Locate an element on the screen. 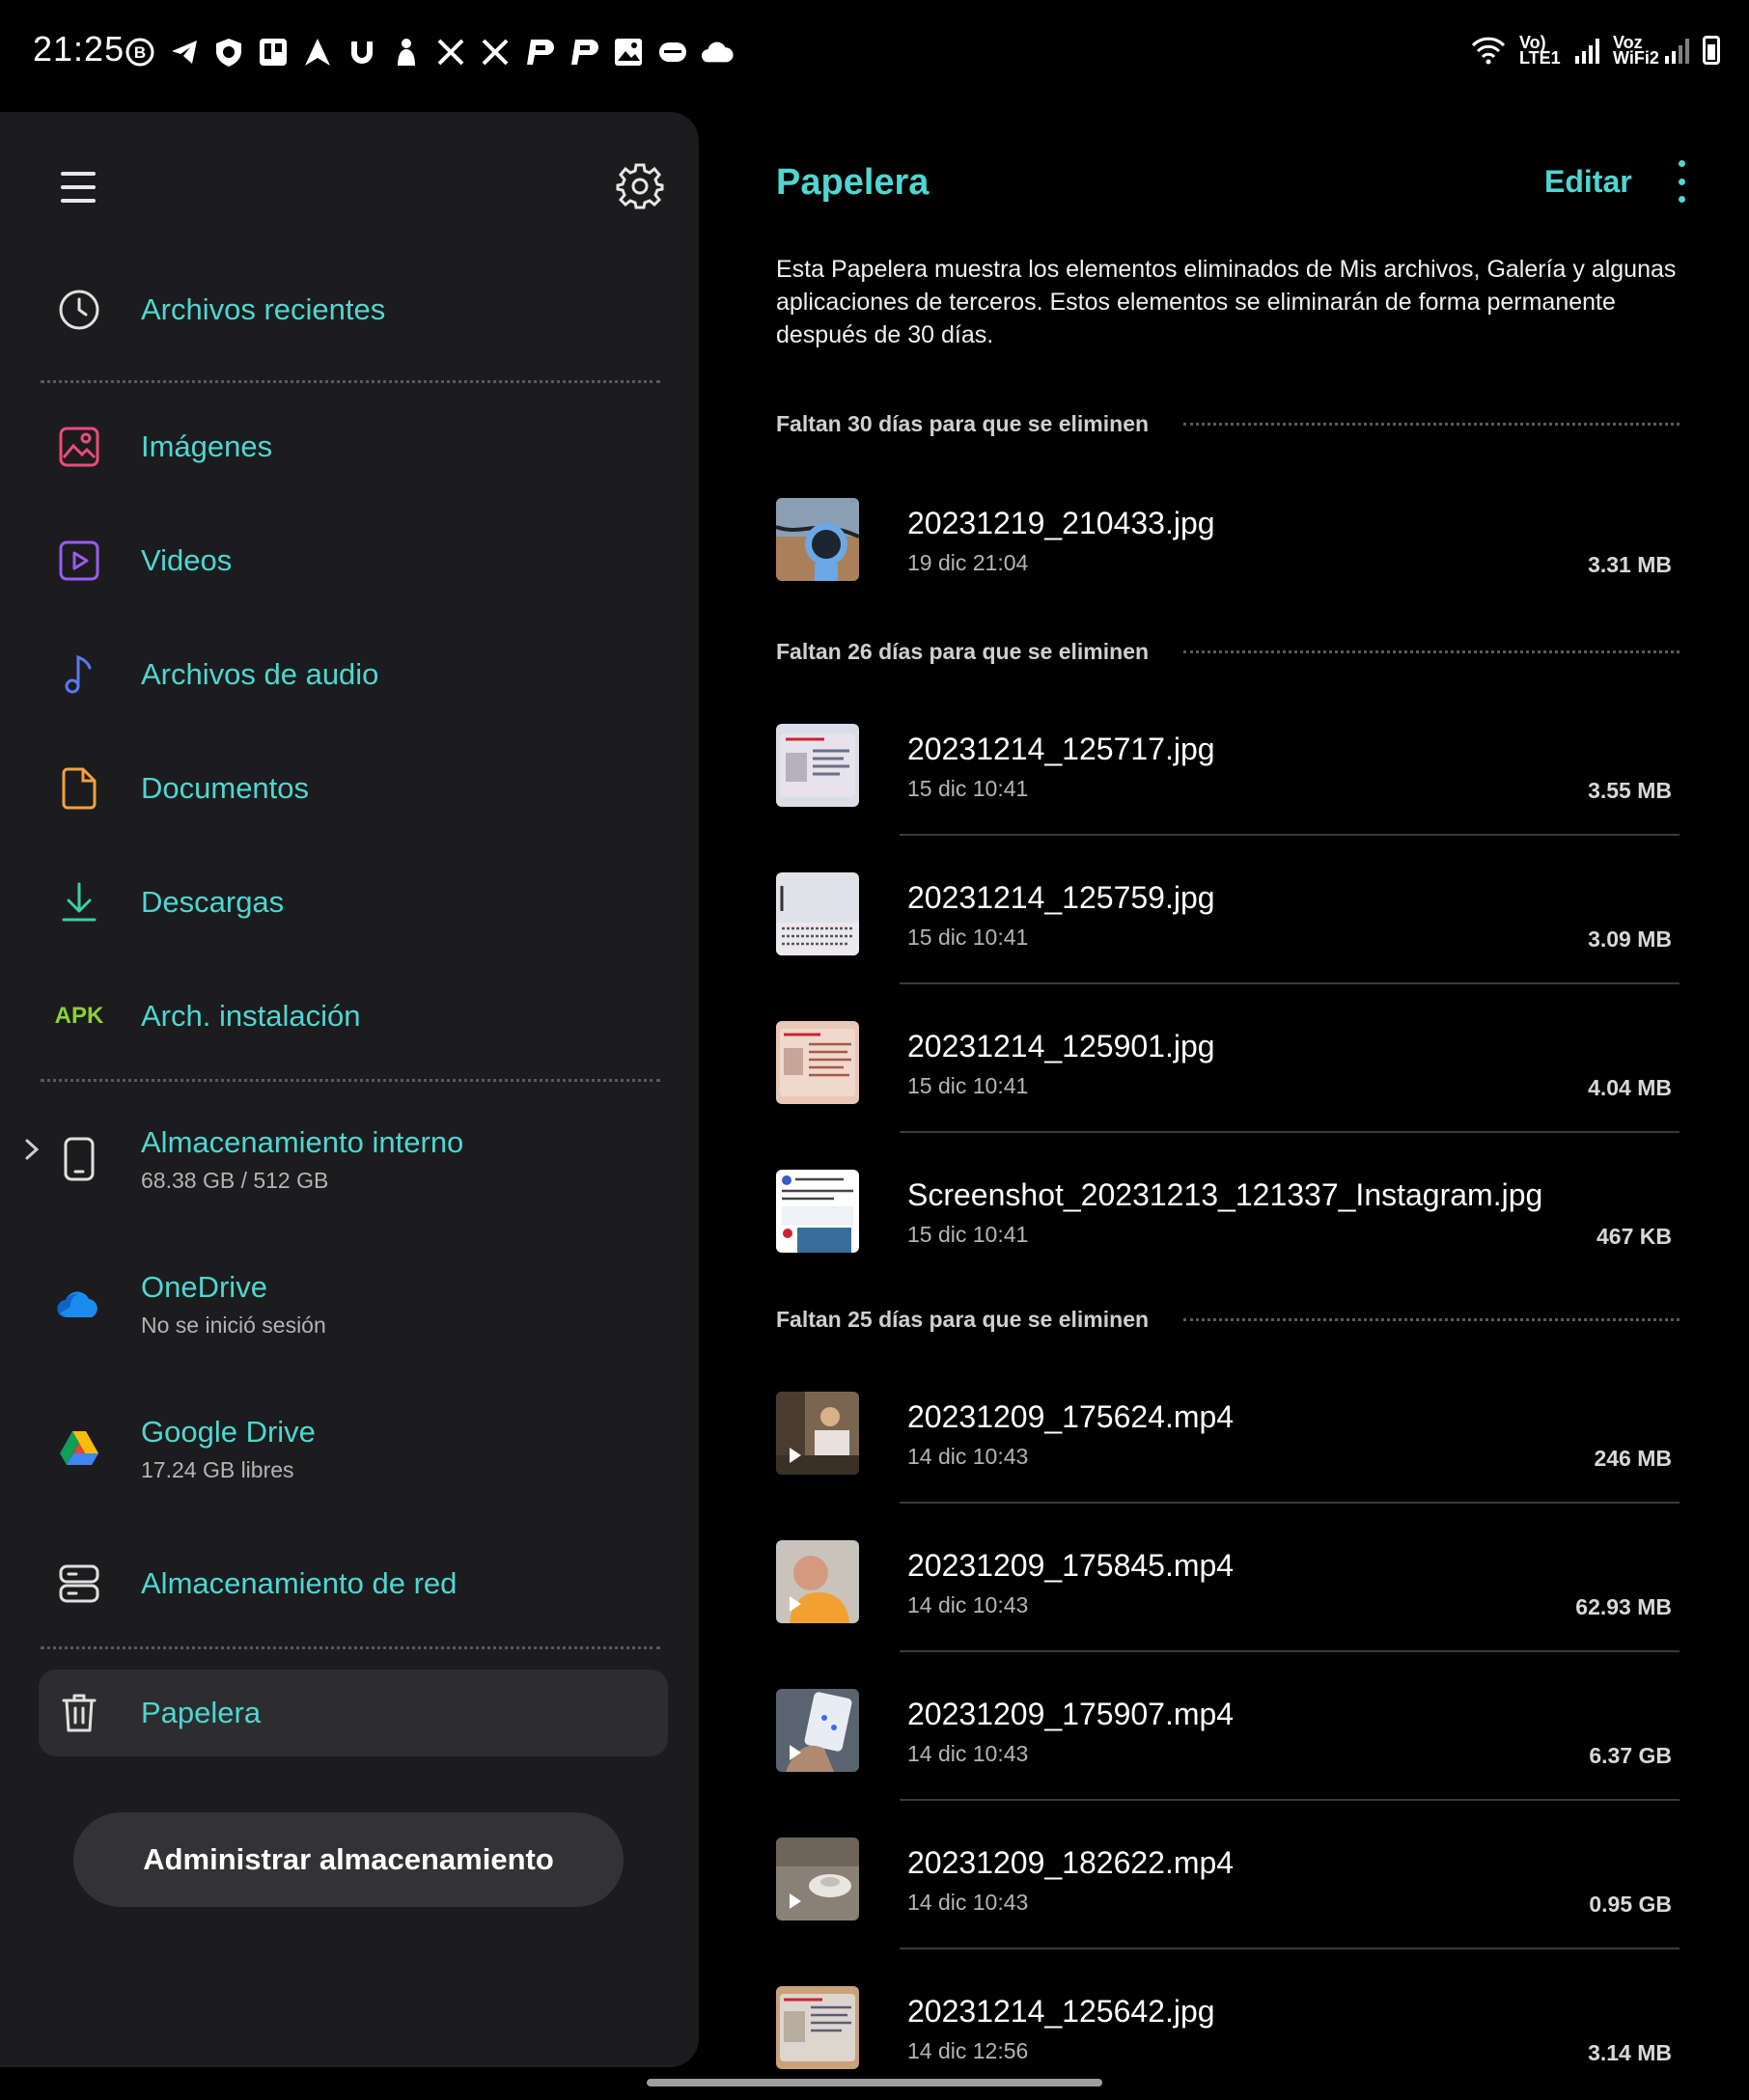  file-size: 3.14 MB is located at coordinates (1630, 2052).